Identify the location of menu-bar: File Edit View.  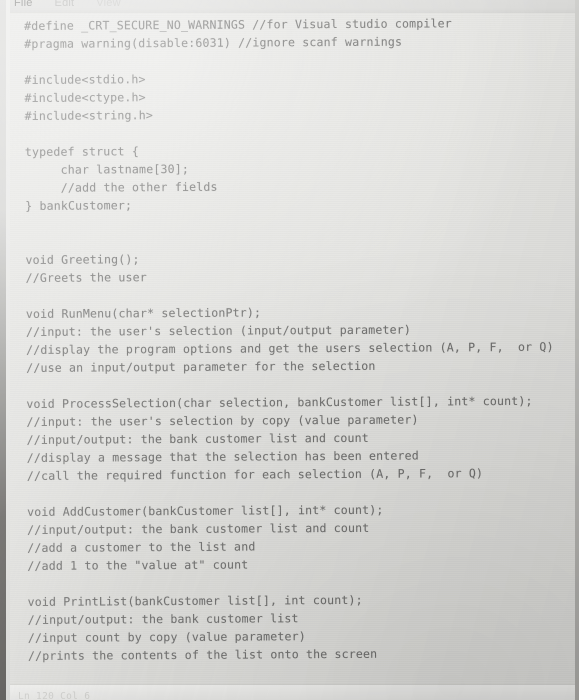
(292, 6).